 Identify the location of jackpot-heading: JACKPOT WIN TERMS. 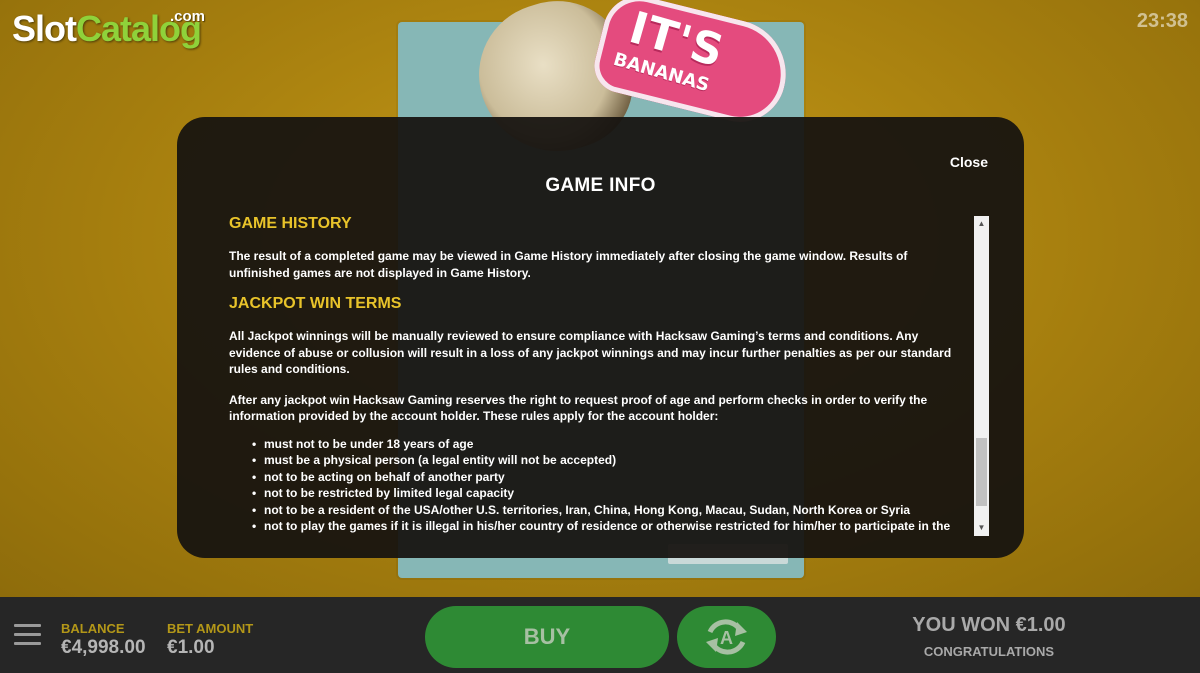
(315, 303).